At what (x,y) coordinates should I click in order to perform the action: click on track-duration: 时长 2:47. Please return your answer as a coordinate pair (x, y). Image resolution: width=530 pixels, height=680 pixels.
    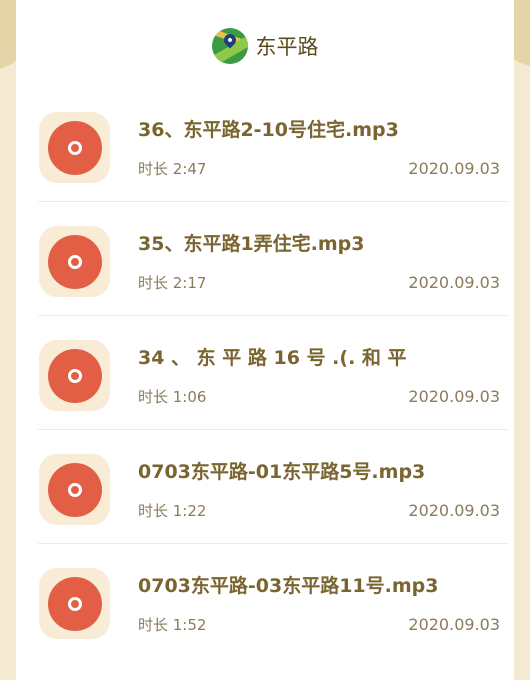
    Looking at the image, I should click on (172, 169).